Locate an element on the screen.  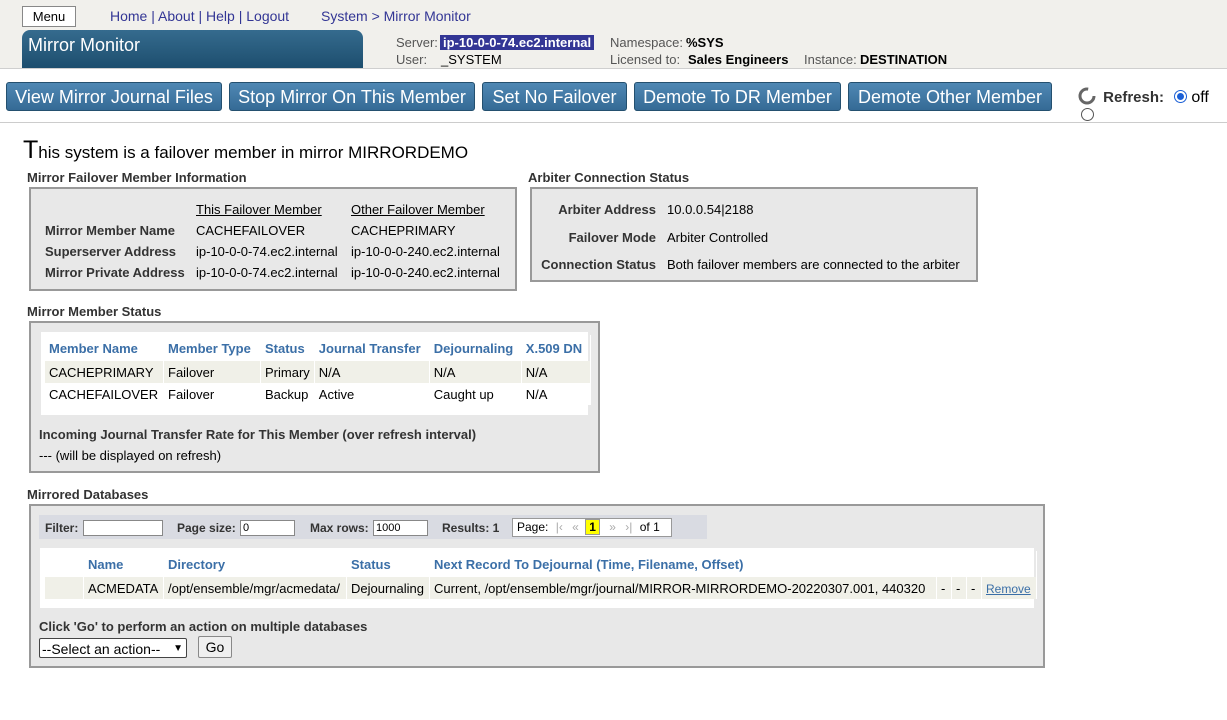
db-extra-2: - is located at coordinates (959, 588).